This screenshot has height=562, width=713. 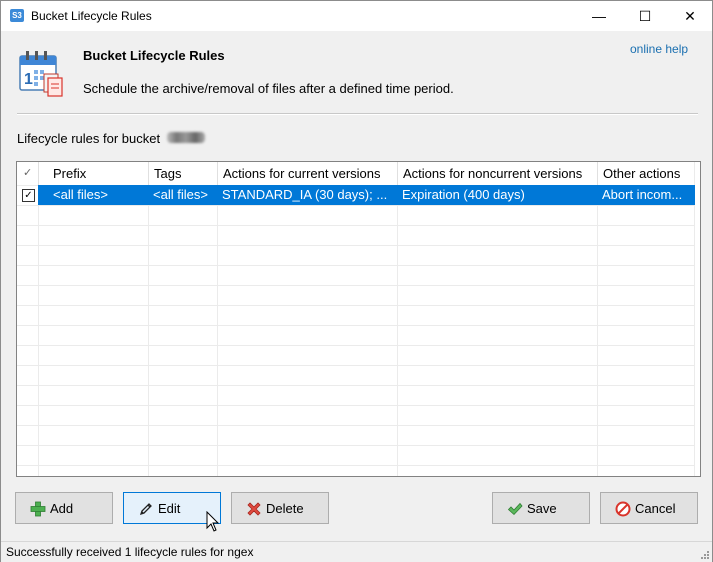 I want to click on mouse-cursor-icon, so click(x=213, y=521).